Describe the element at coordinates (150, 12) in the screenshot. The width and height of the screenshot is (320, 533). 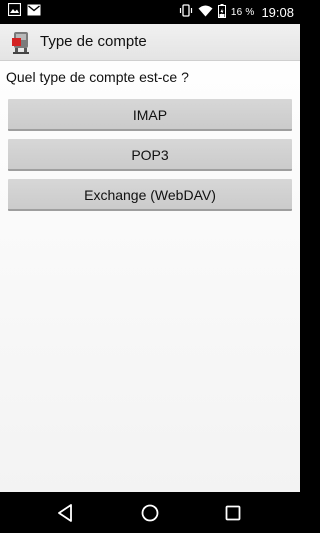
I see `status-bar: 16 % 19:08` at that location.